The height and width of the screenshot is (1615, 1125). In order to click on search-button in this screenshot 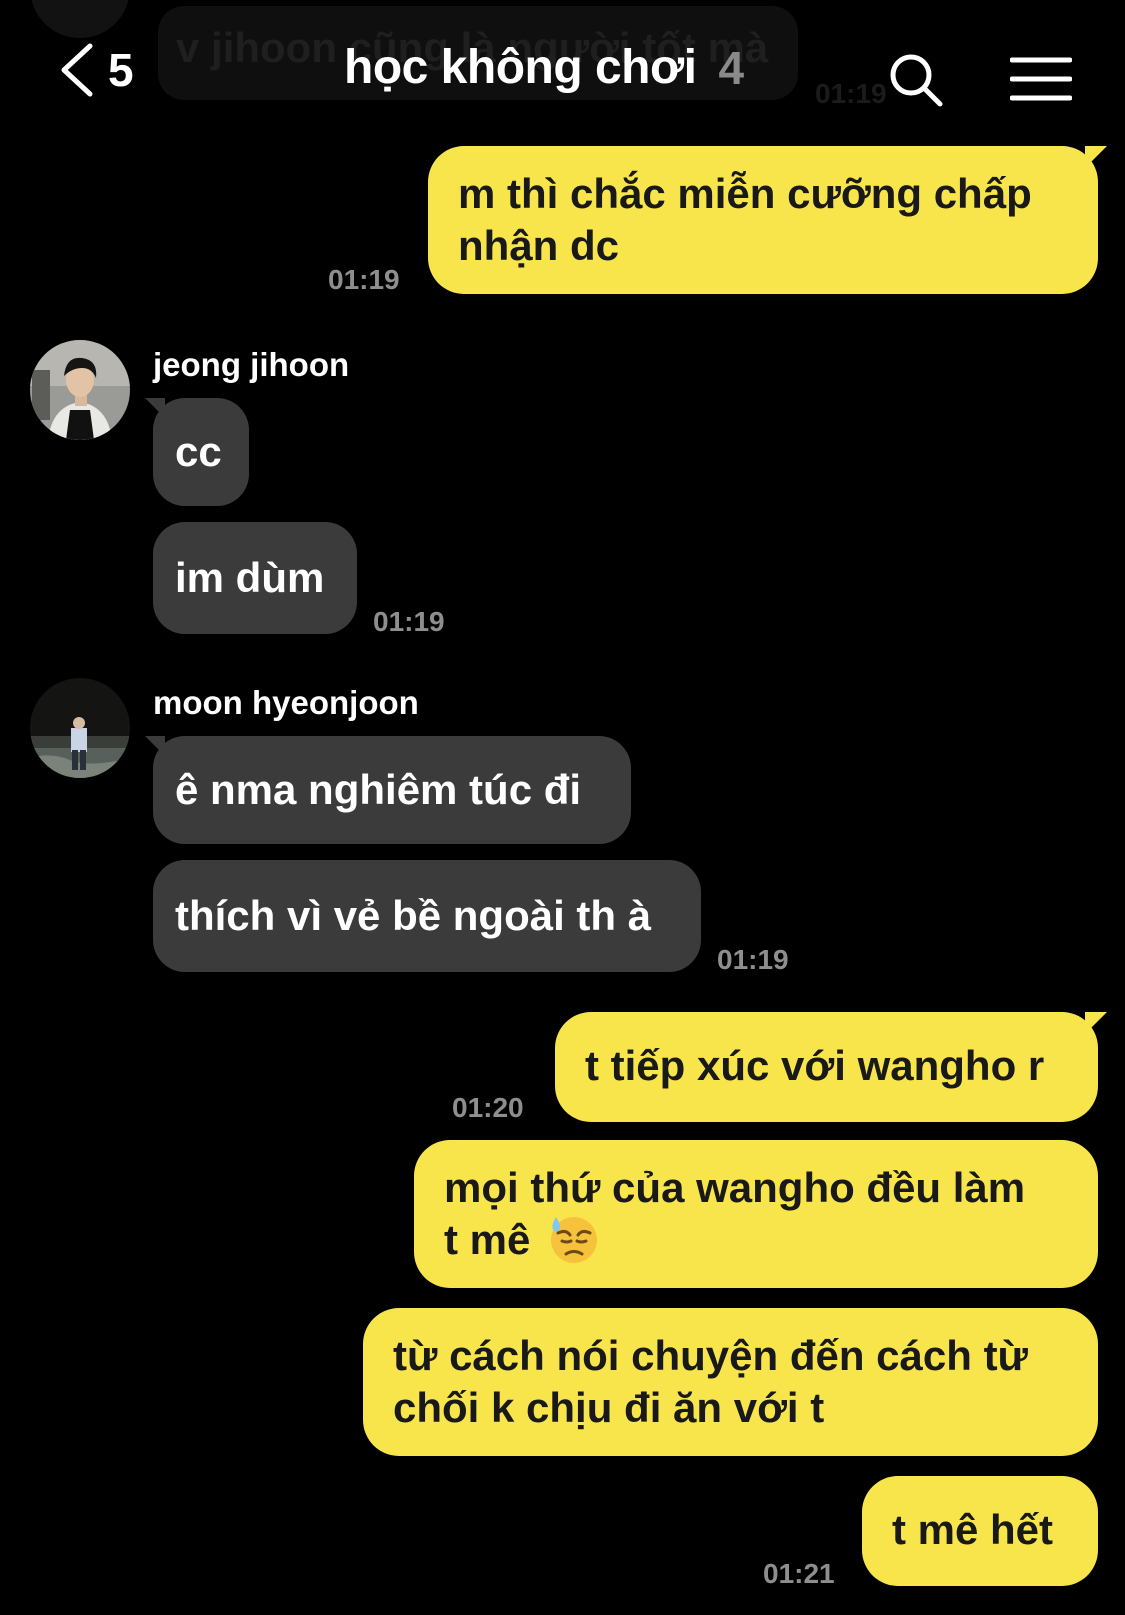, I will do `click(916, 82)`.